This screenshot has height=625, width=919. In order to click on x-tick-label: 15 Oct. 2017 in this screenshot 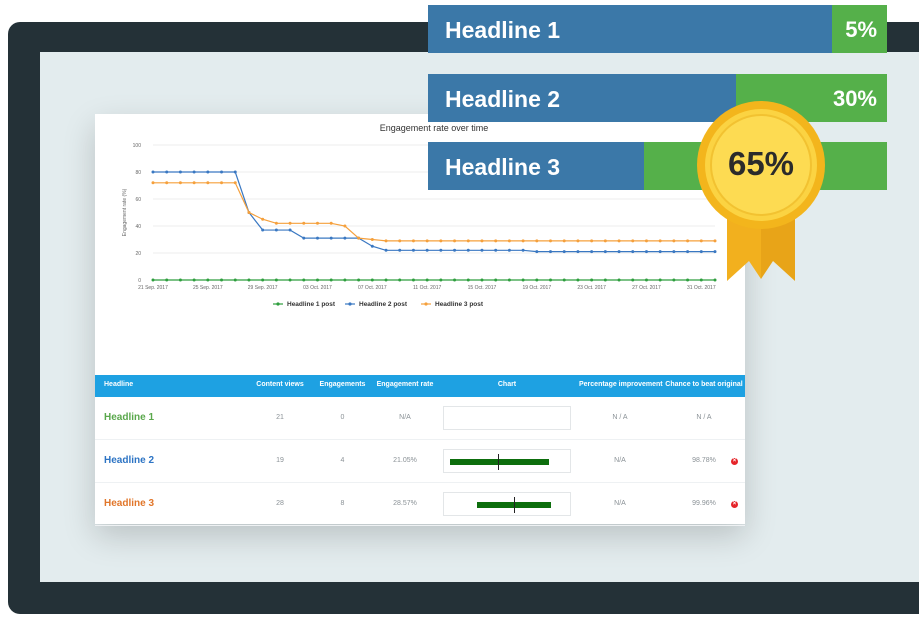, I will do `click(482, 288)`.